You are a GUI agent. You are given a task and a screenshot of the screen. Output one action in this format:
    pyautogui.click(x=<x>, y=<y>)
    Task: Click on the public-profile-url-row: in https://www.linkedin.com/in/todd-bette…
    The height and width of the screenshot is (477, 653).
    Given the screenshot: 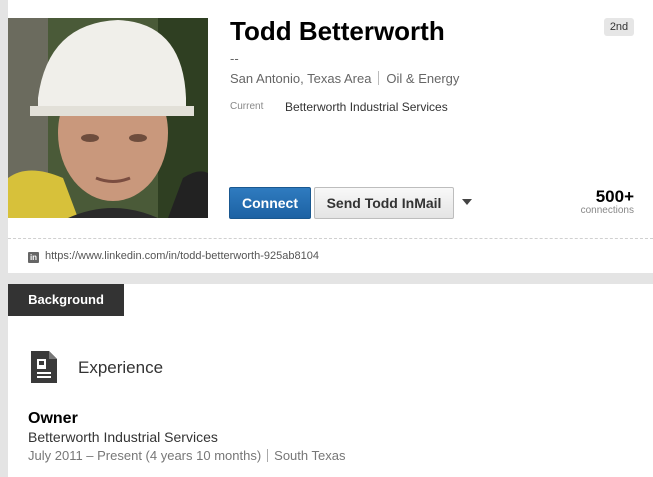 What is the action you would take?
    pyautogui.click(x=173, y=256)
    